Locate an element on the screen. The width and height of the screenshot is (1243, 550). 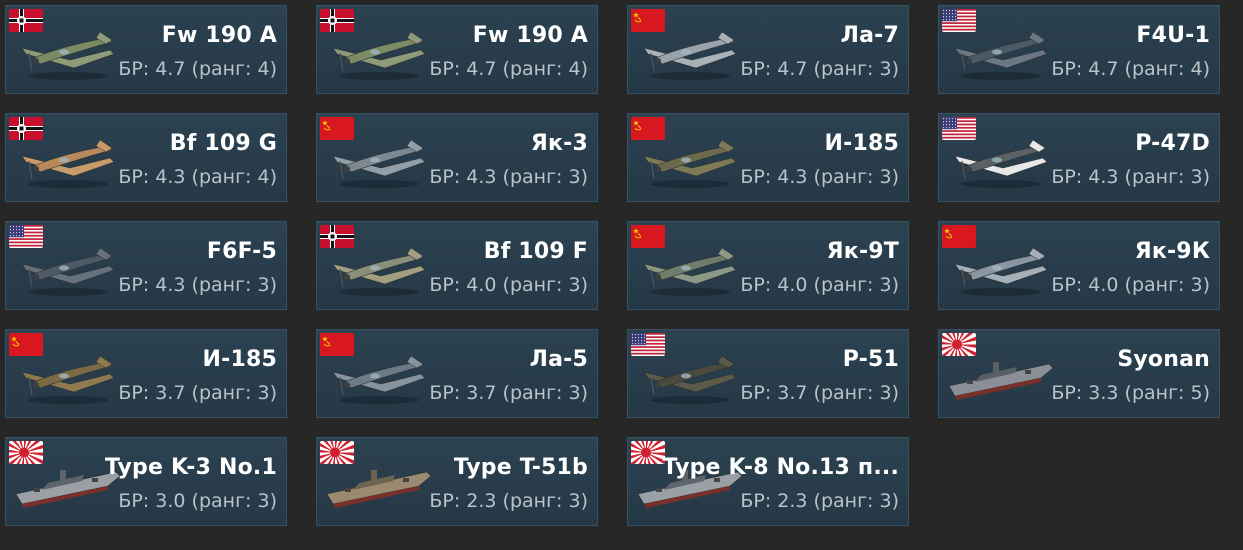
vehicle-name: F4U-1 is located at coordinates (1173, 35).